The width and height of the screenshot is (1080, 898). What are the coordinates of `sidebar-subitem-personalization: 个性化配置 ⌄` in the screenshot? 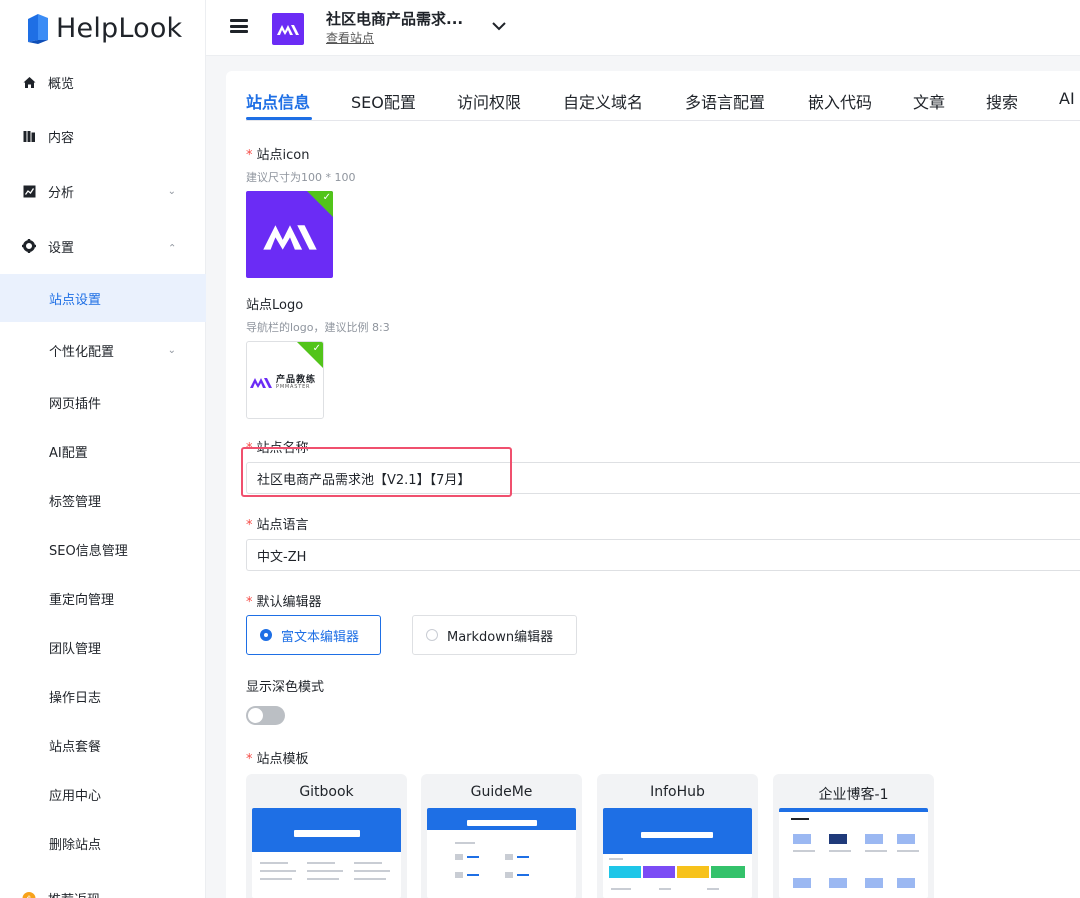 It's located at (103, 350).